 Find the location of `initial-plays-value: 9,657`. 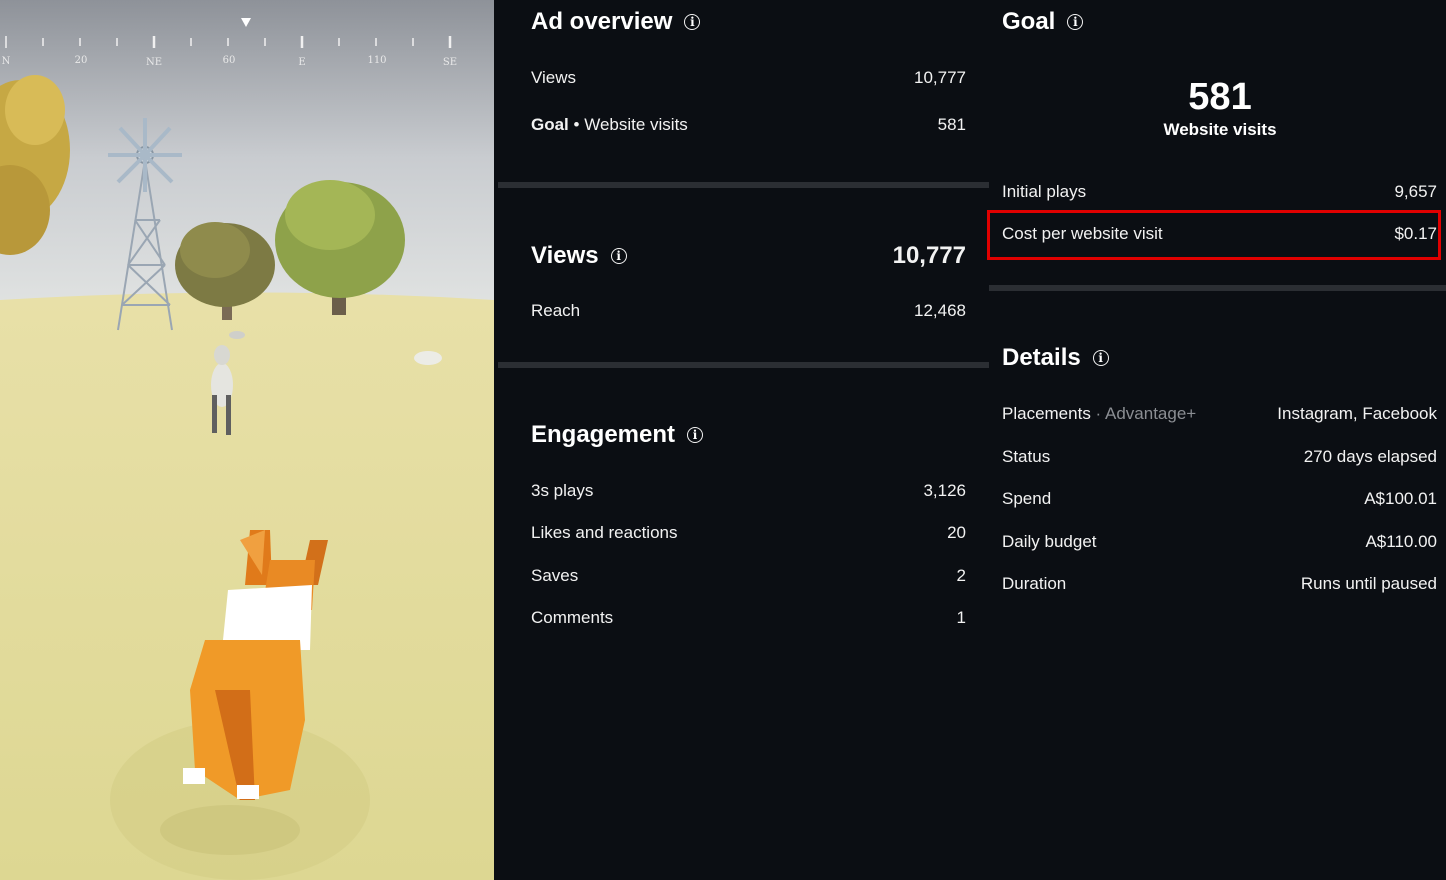

initial-plays-value: 9,657 is located at coordinates (1415, 191).